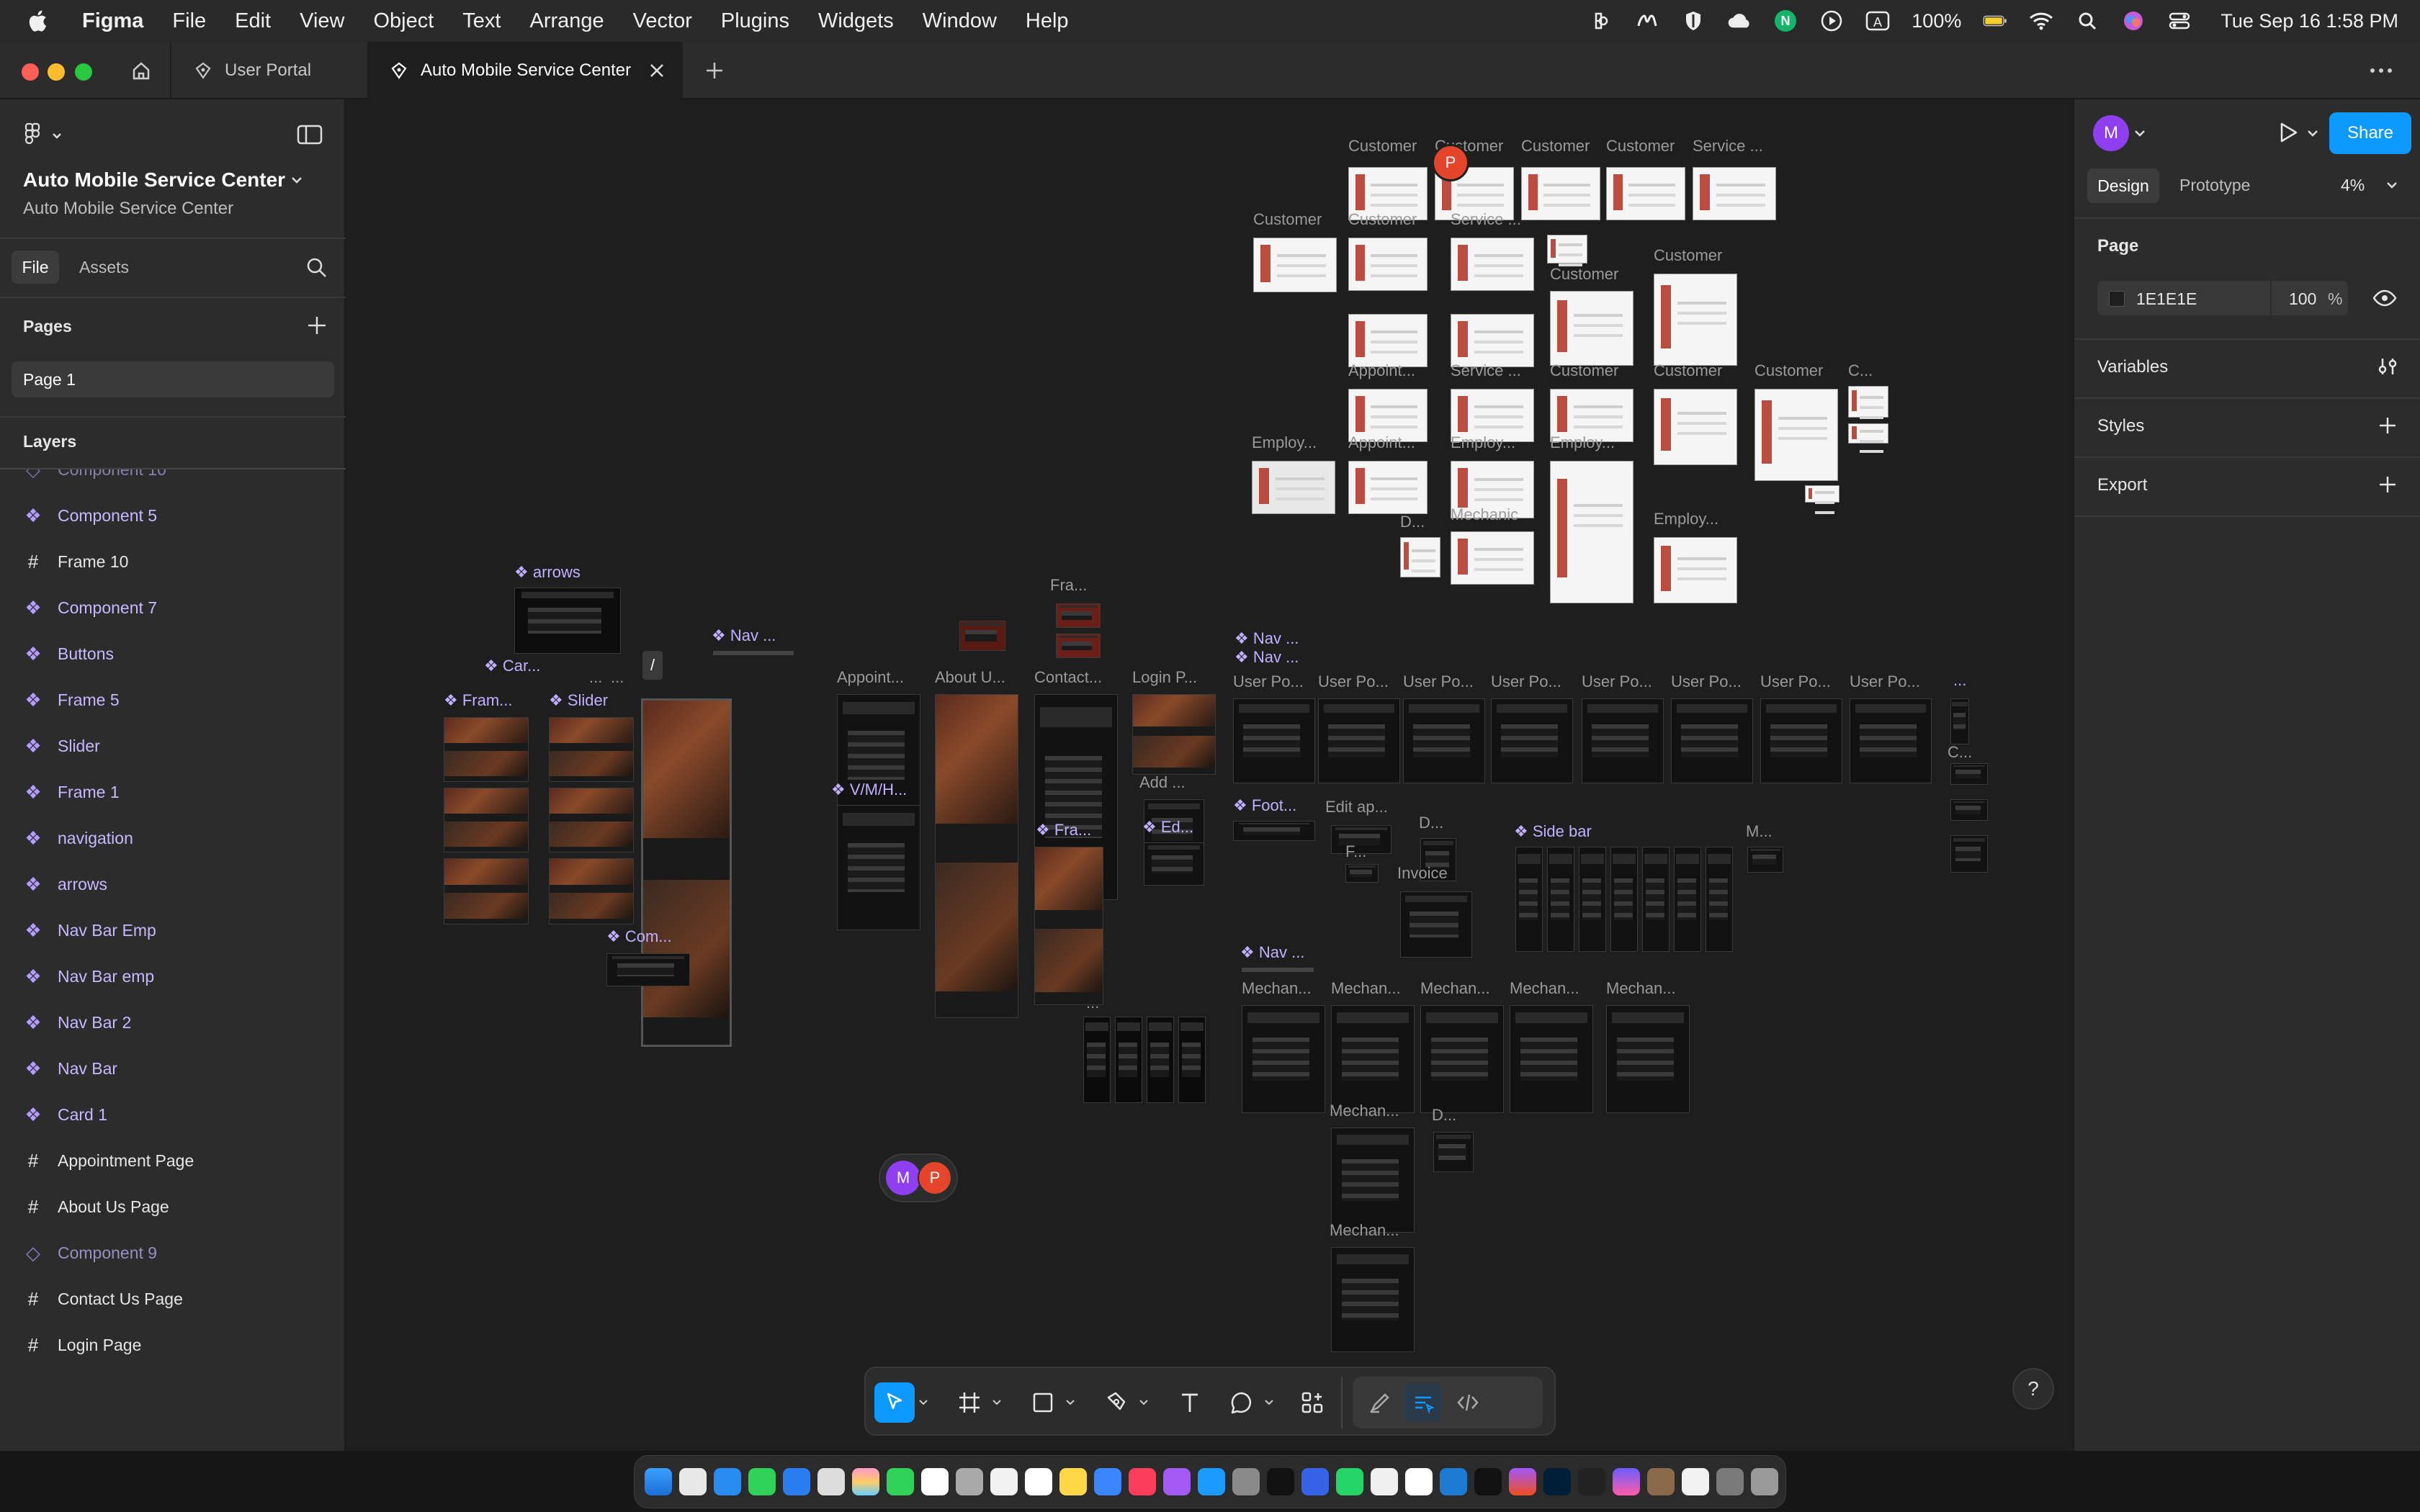  Describe the element at coordinates (1107, 1481) in the screenshot. I see `keynote-icon` at that location.